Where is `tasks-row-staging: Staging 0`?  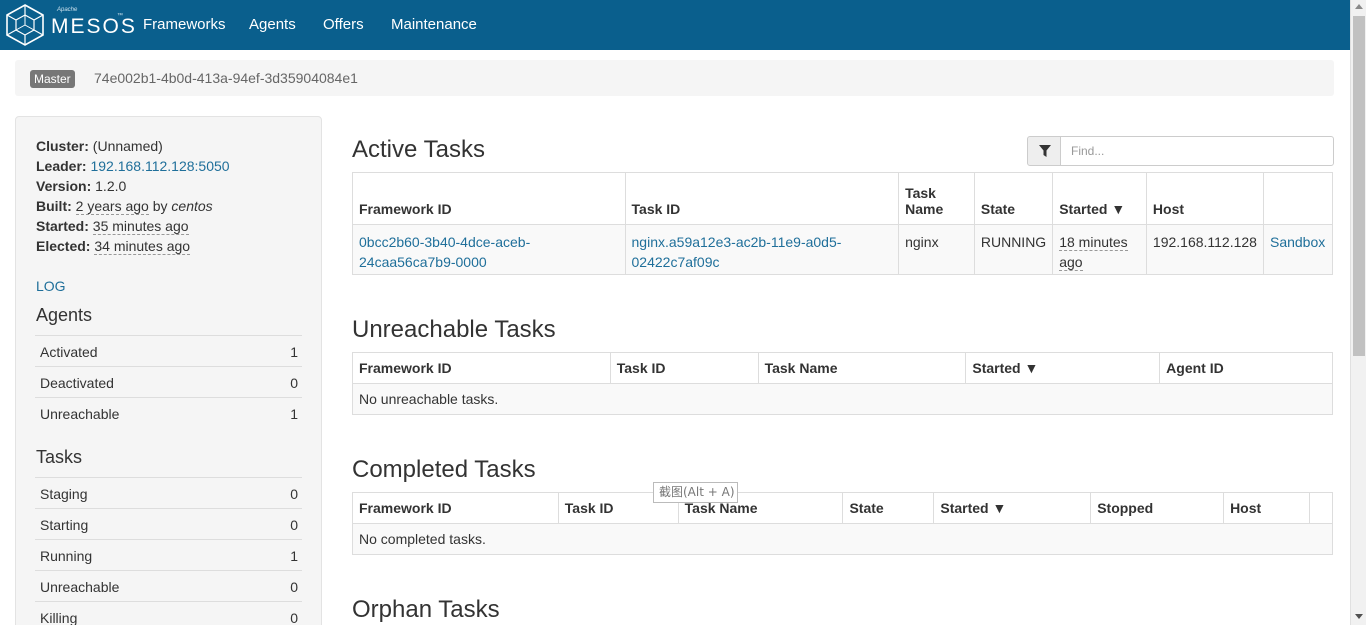
tasks-row-staging: Staging 0 is located at coordinates (168, 492).